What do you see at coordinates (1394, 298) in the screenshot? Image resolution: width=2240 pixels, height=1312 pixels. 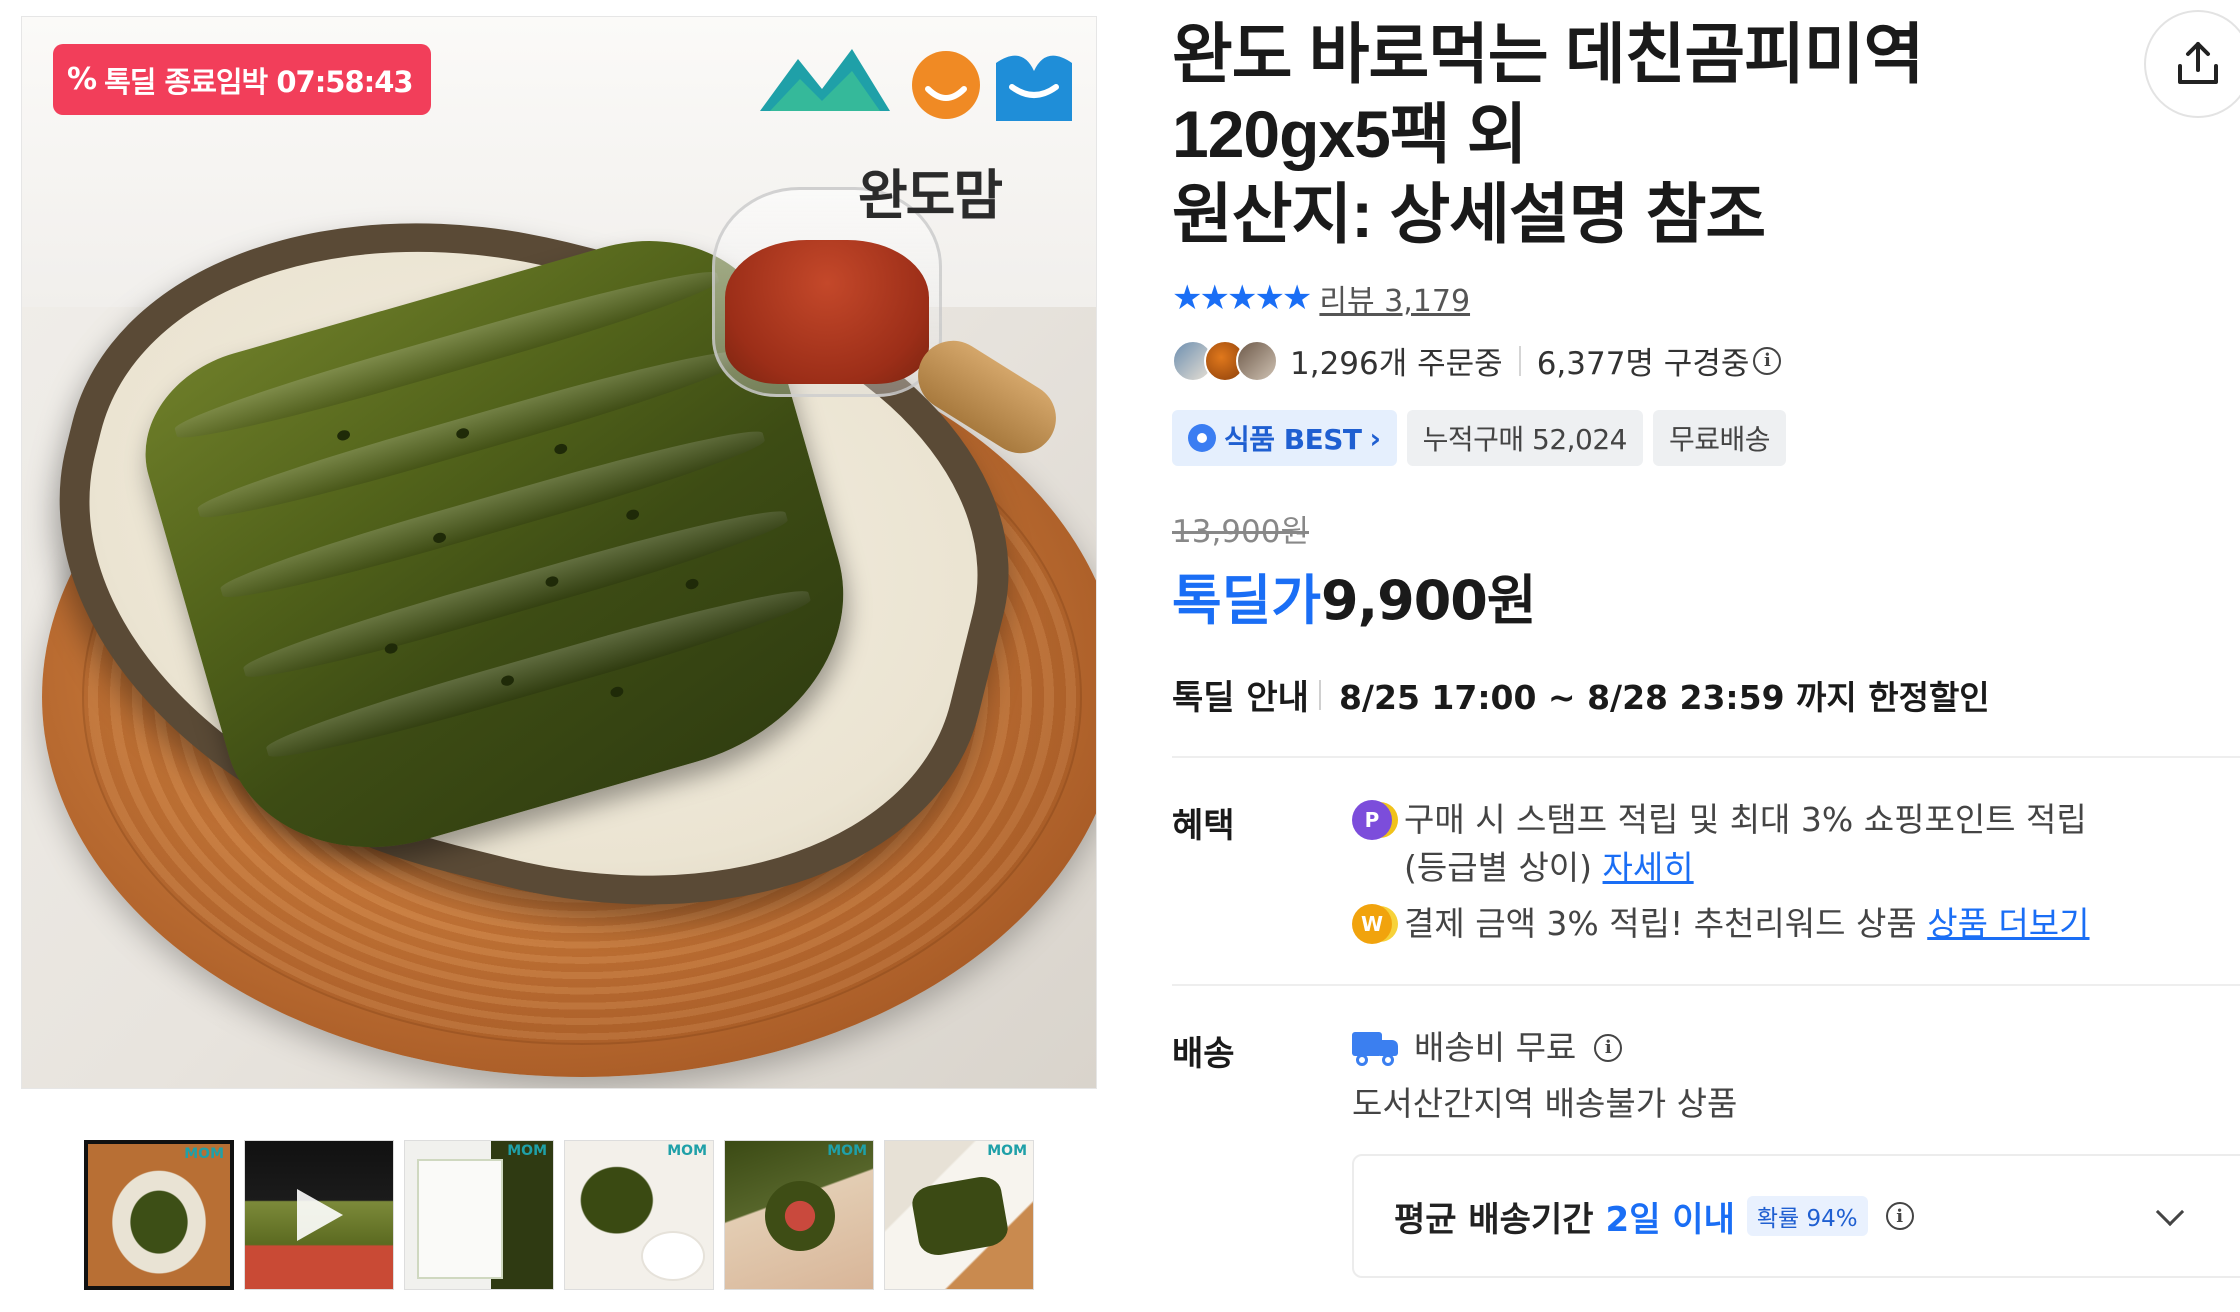 I see `review-count-link: 리뷰 3,179` at bounding box center [1394, 298].